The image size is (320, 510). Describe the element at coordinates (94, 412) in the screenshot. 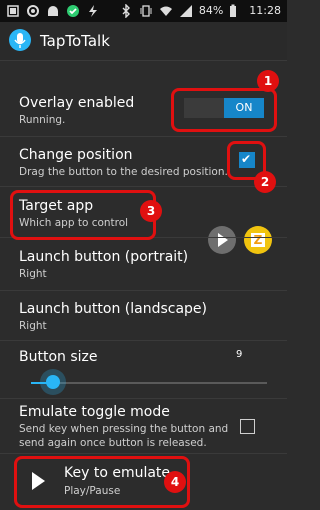

I see `emulate-toggle-title: Emulate toggle mode` at that location.